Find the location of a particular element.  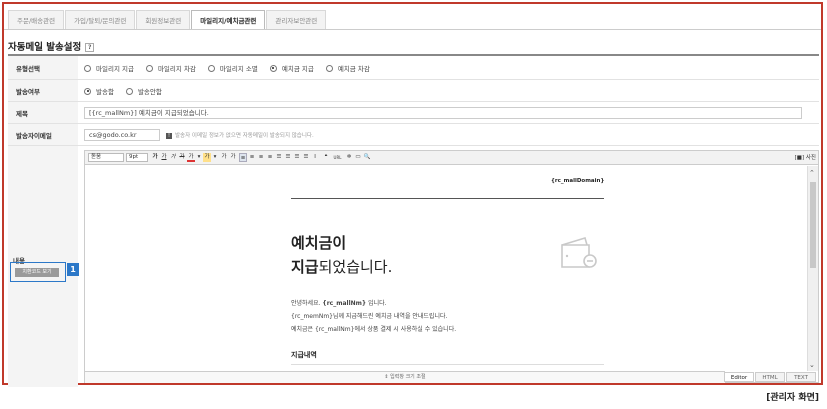

tab-order-delivery: 주문/배송관련 is located at coordinates (36, 20).